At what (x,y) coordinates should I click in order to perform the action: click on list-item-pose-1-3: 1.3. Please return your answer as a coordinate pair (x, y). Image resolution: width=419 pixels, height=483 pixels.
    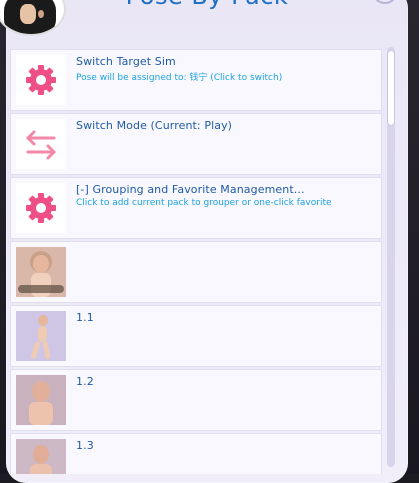
    Looking at the image, I should click on (196, 453).